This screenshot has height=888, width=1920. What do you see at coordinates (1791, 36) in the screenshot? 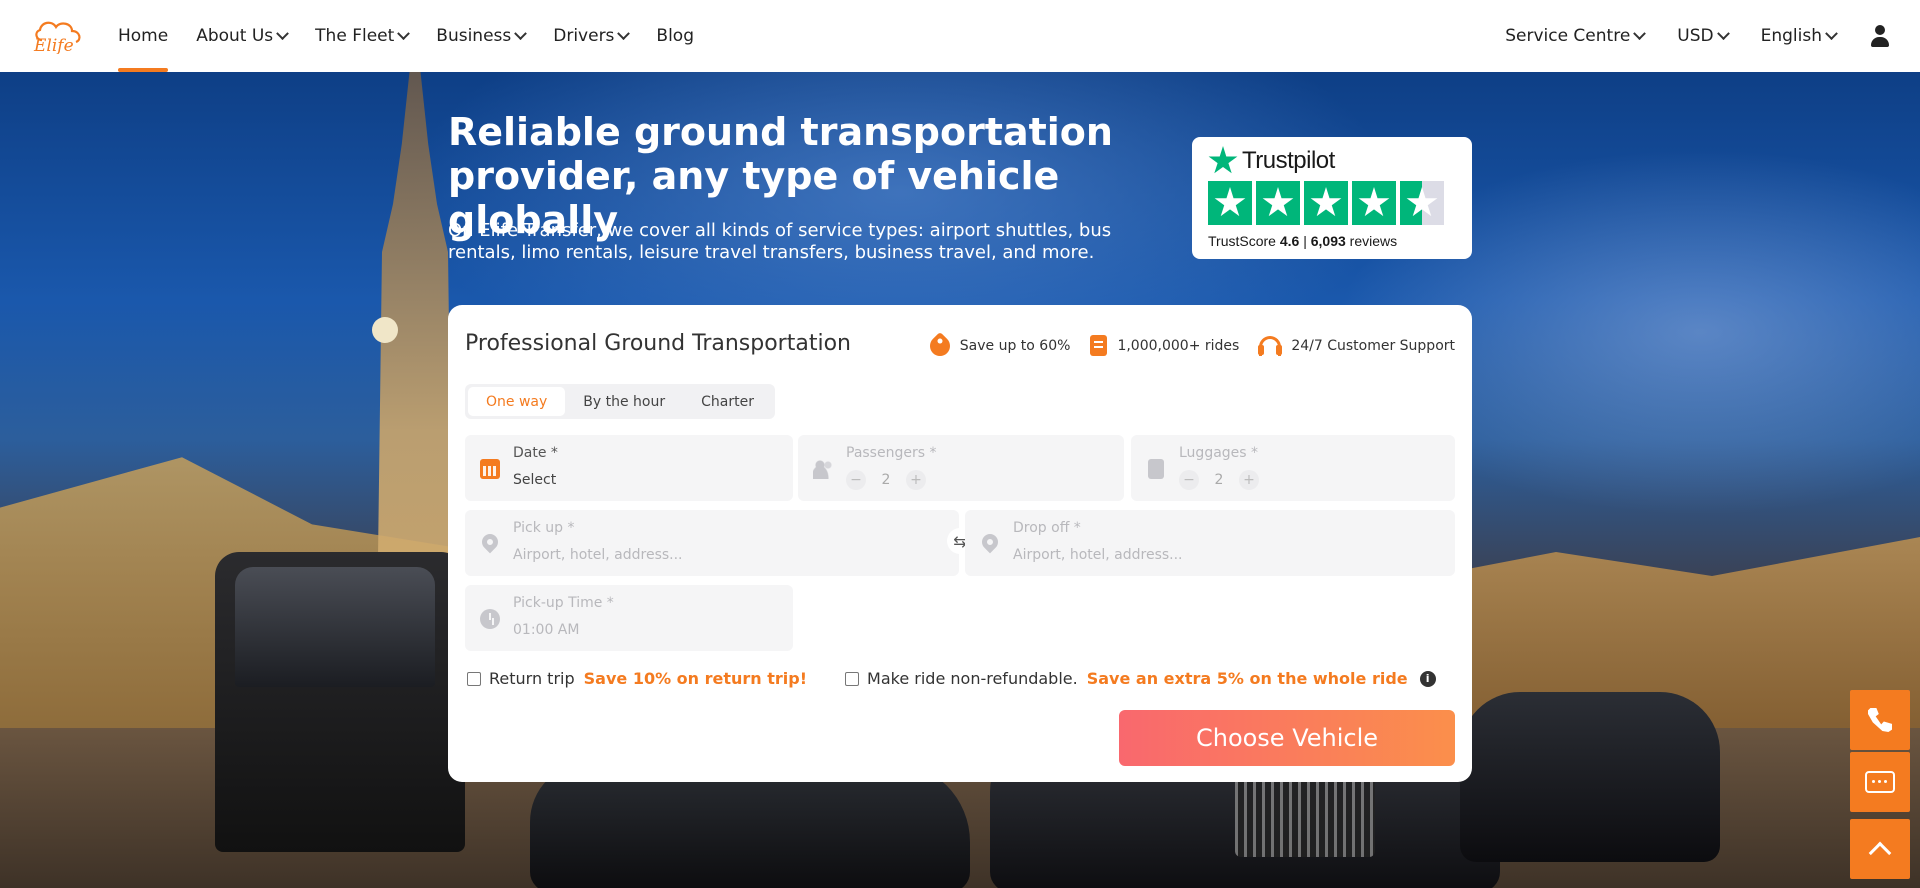
I see `language-label: English` at bounding box center [1791, 36].